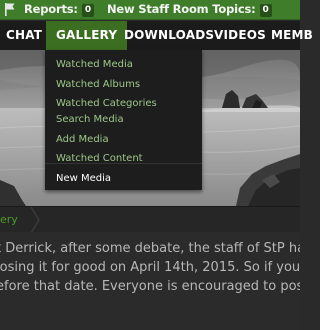 The height and width of the screenshot is (330, 320). I want to click on notice-bar: Reports: 0 New Staff Room Topics: 0, so click(150, 10).